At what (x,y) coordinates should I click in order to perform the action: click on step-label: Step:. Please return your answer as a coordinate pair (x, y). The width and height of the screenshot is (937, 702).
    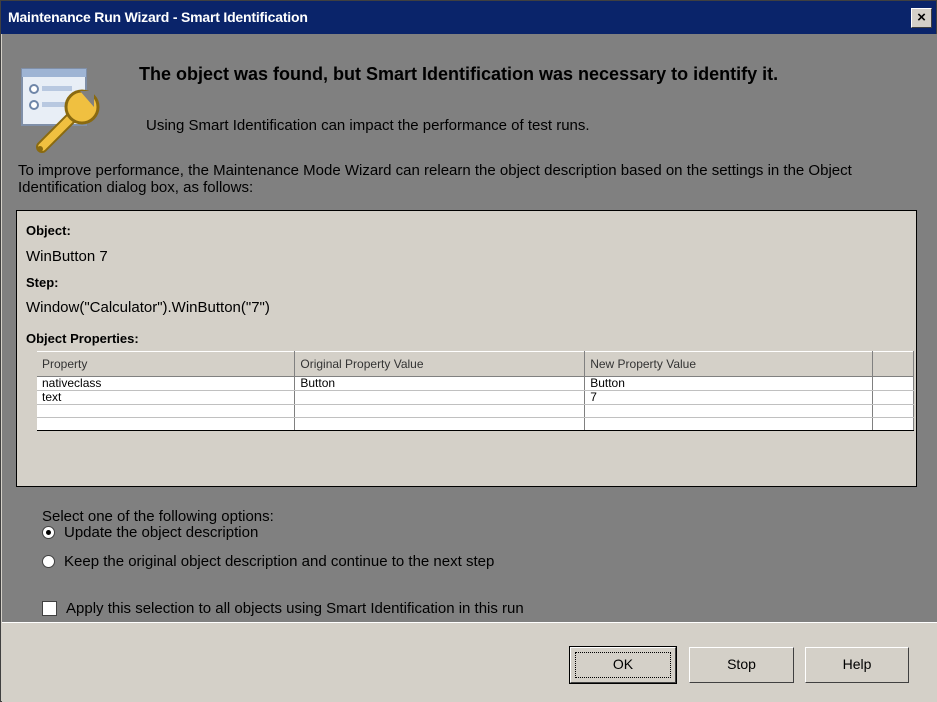
    Looking at the image, I should click on (42, 282).